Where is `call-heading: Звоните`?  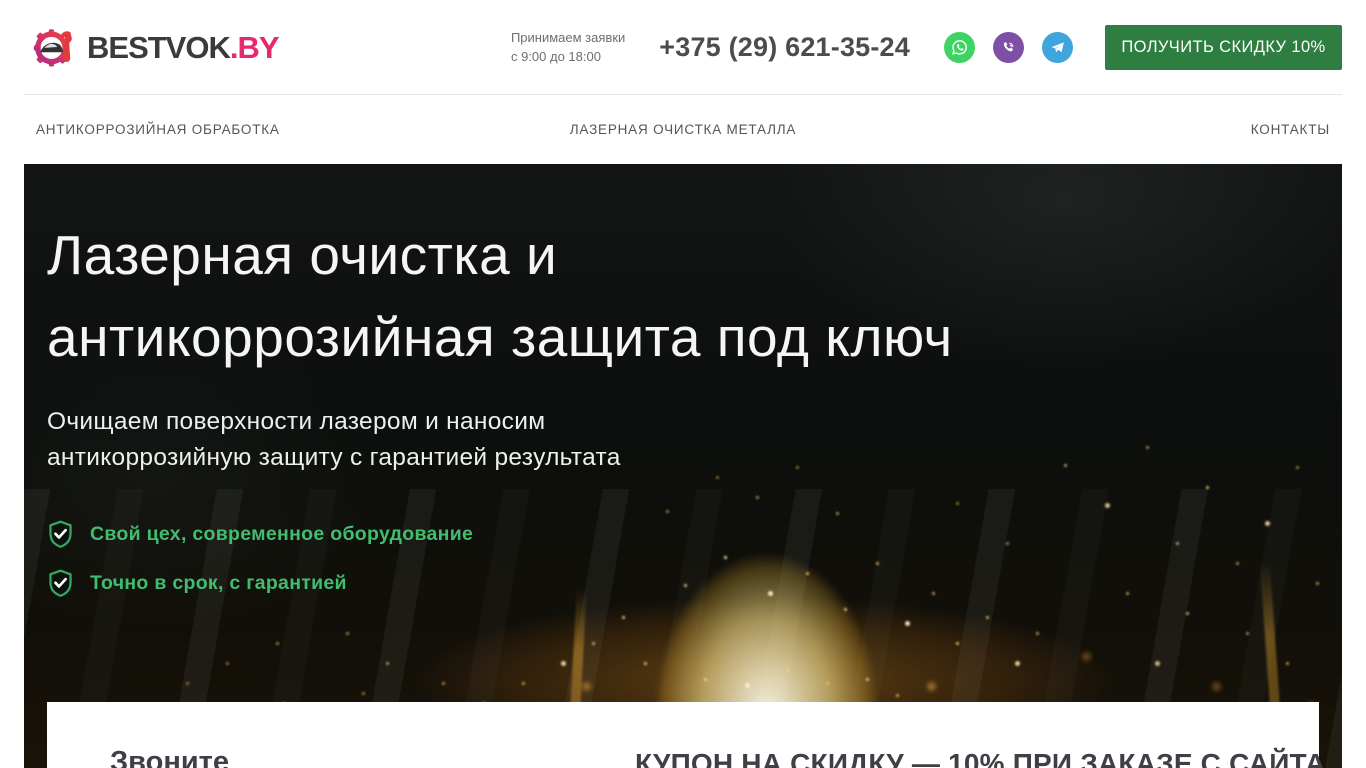 call-heading: Звоните is located at coordinates (170, 757).